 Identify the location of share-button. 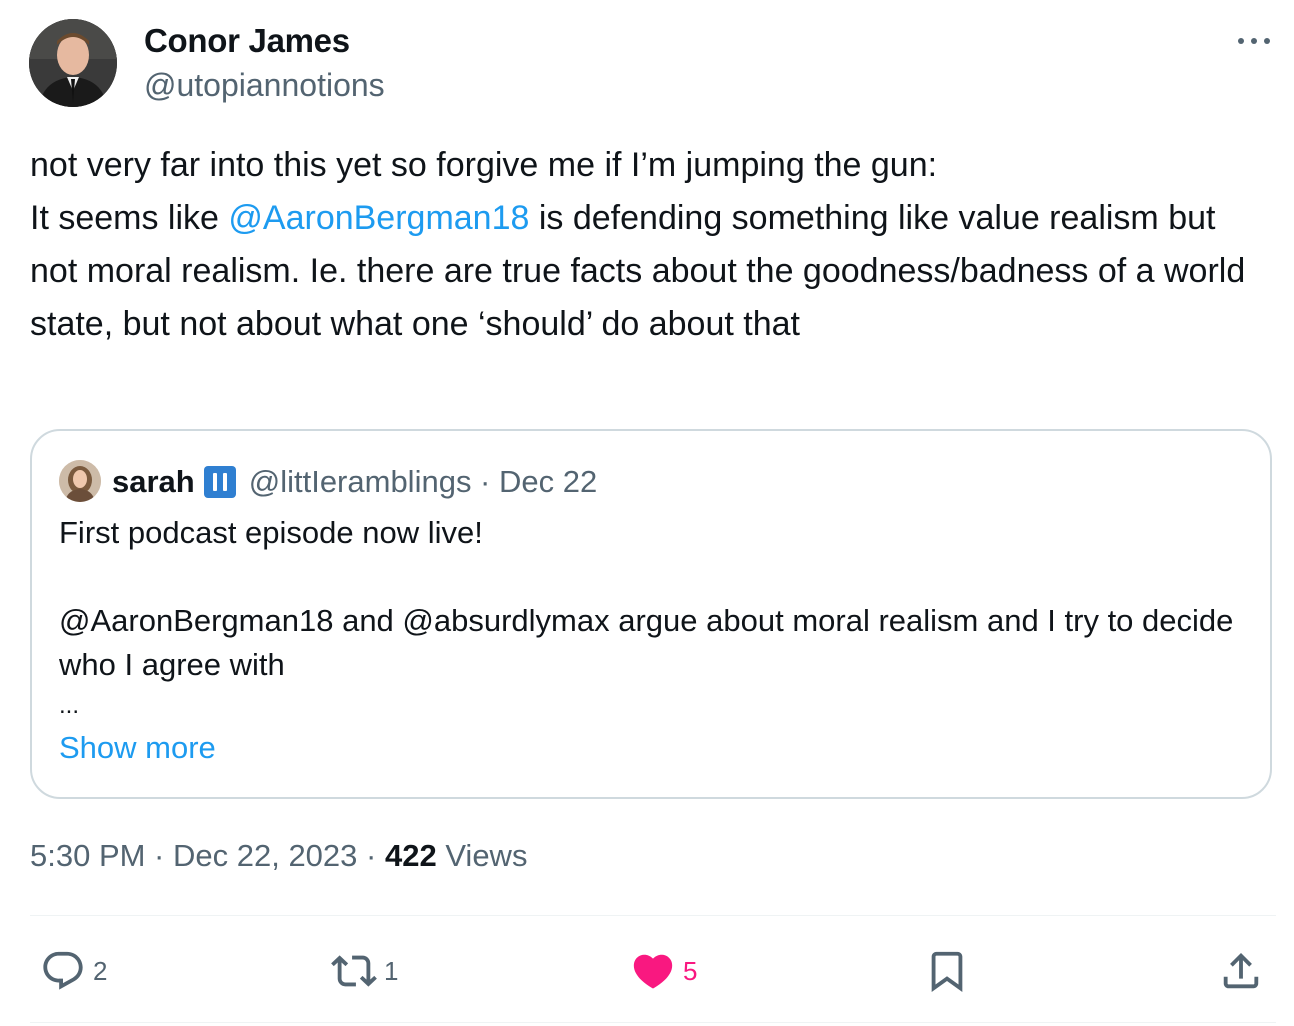
(1241, 971).